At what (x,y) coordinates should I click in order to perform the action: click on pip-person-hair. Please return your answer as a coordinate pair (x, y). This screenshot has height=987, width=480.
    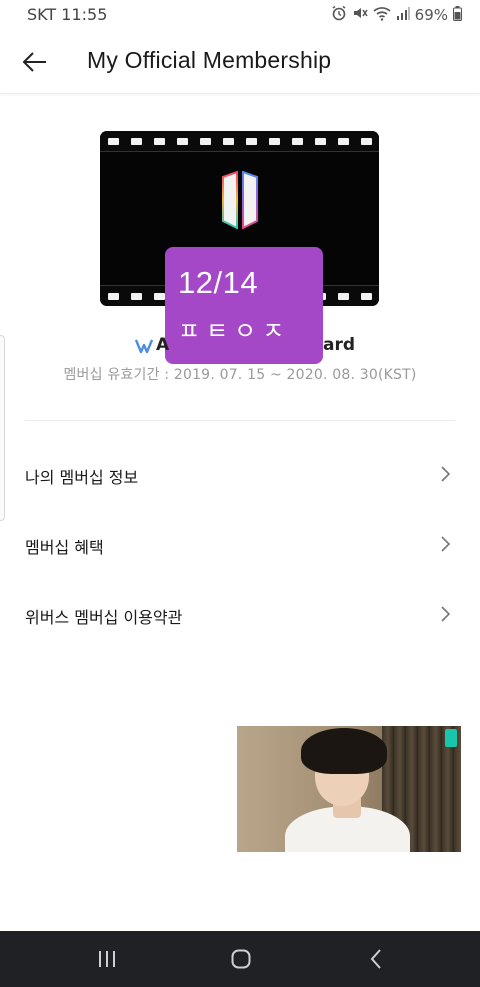
    Looking at the image, I should click on (344, 751).